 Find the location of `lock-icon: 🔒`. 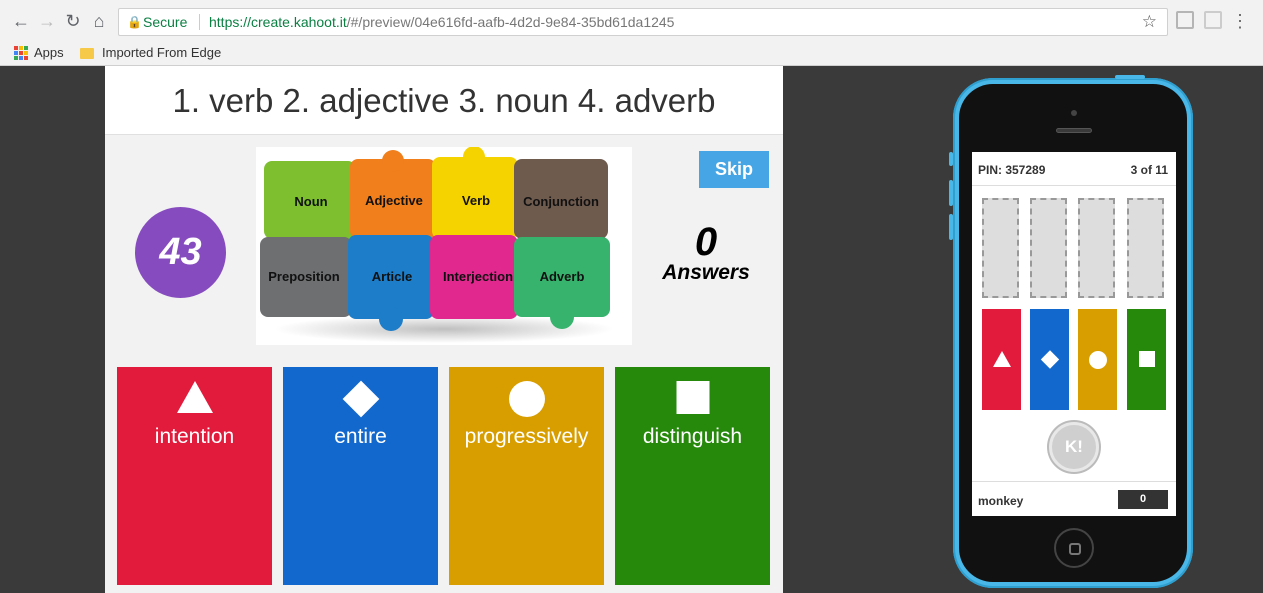

lock-icon: 🔒 is located at coordinates (134, 22).